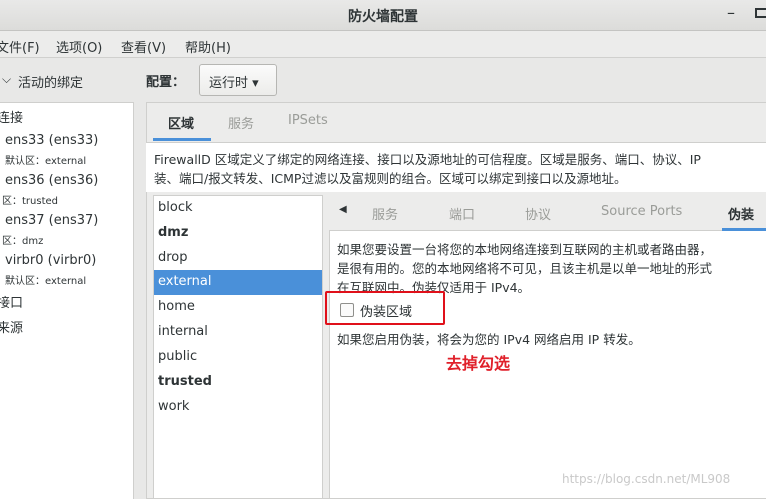 This screenshot has height=499, width=766. What do you see at coordinates (744, 229) in the screenshot?
I see `active-subtab-indicator` at bounding box center [744, 229].